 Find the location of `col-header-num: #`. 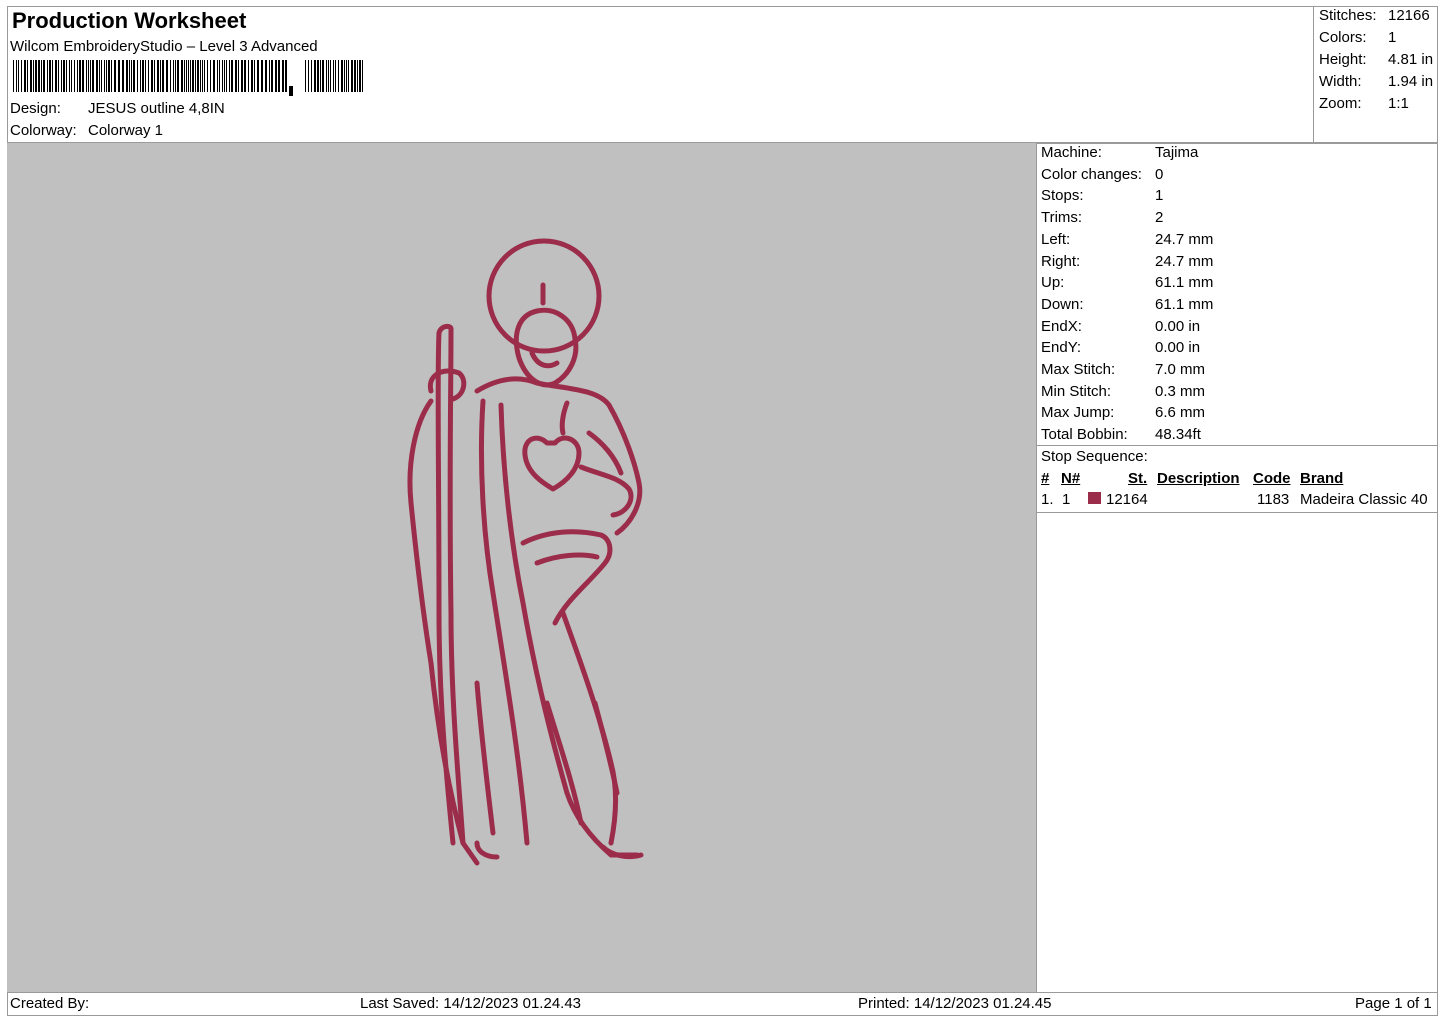

col-header-num: # is located at coordinates (1045, 478).